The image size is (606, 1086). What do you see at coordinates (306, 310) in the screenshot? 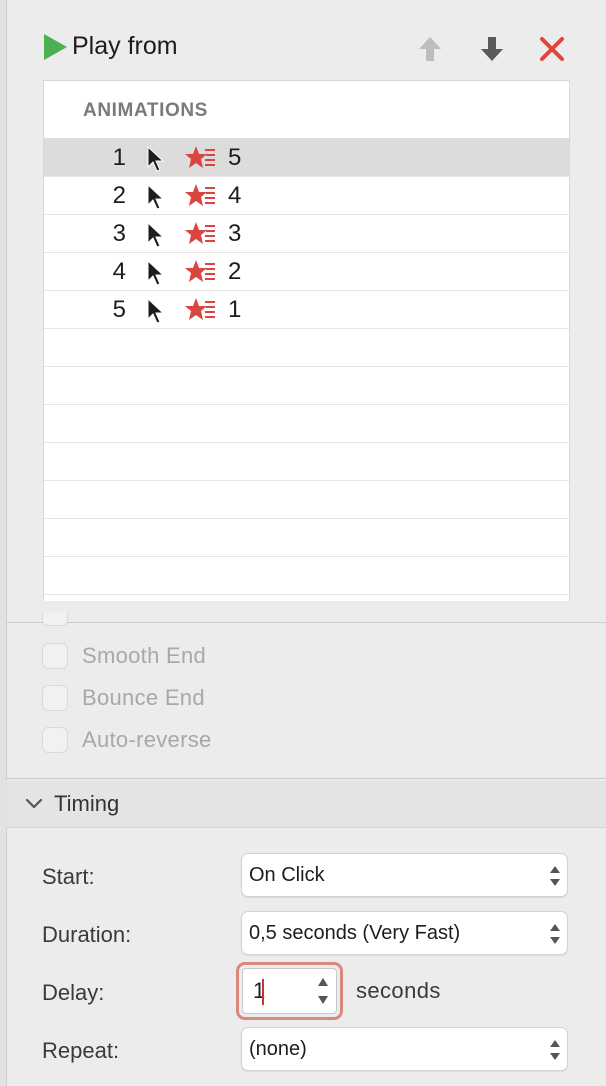
I see `animation-row: 5 1` at bounding box center [306, 310].